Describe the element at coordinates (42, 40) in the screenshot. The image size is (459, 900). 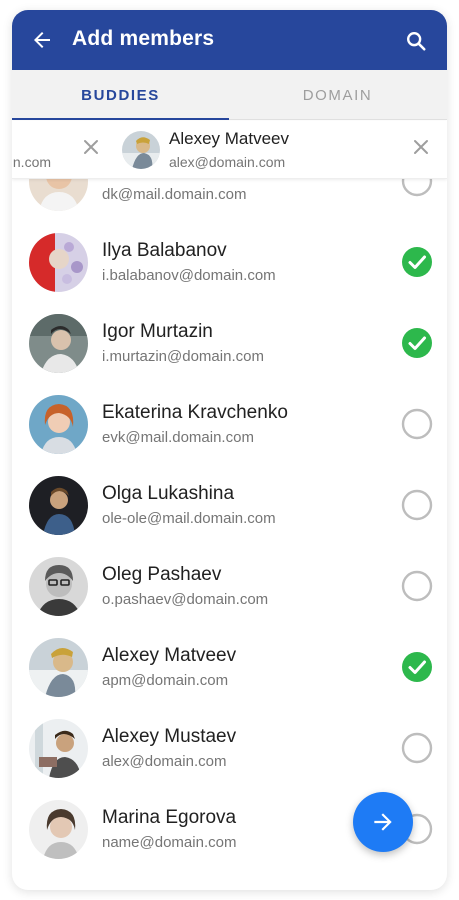
I see `arrow-left-icon` at that location.